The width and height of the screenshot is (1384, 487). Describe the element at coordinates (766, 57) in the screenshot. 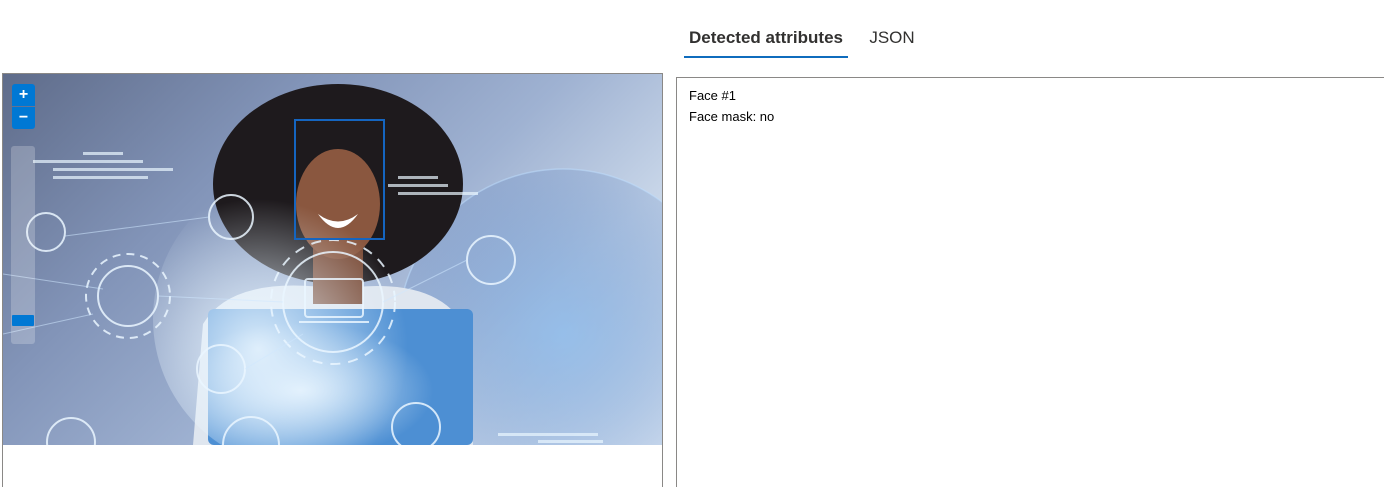

I see `active-tab-indicator` at that location.